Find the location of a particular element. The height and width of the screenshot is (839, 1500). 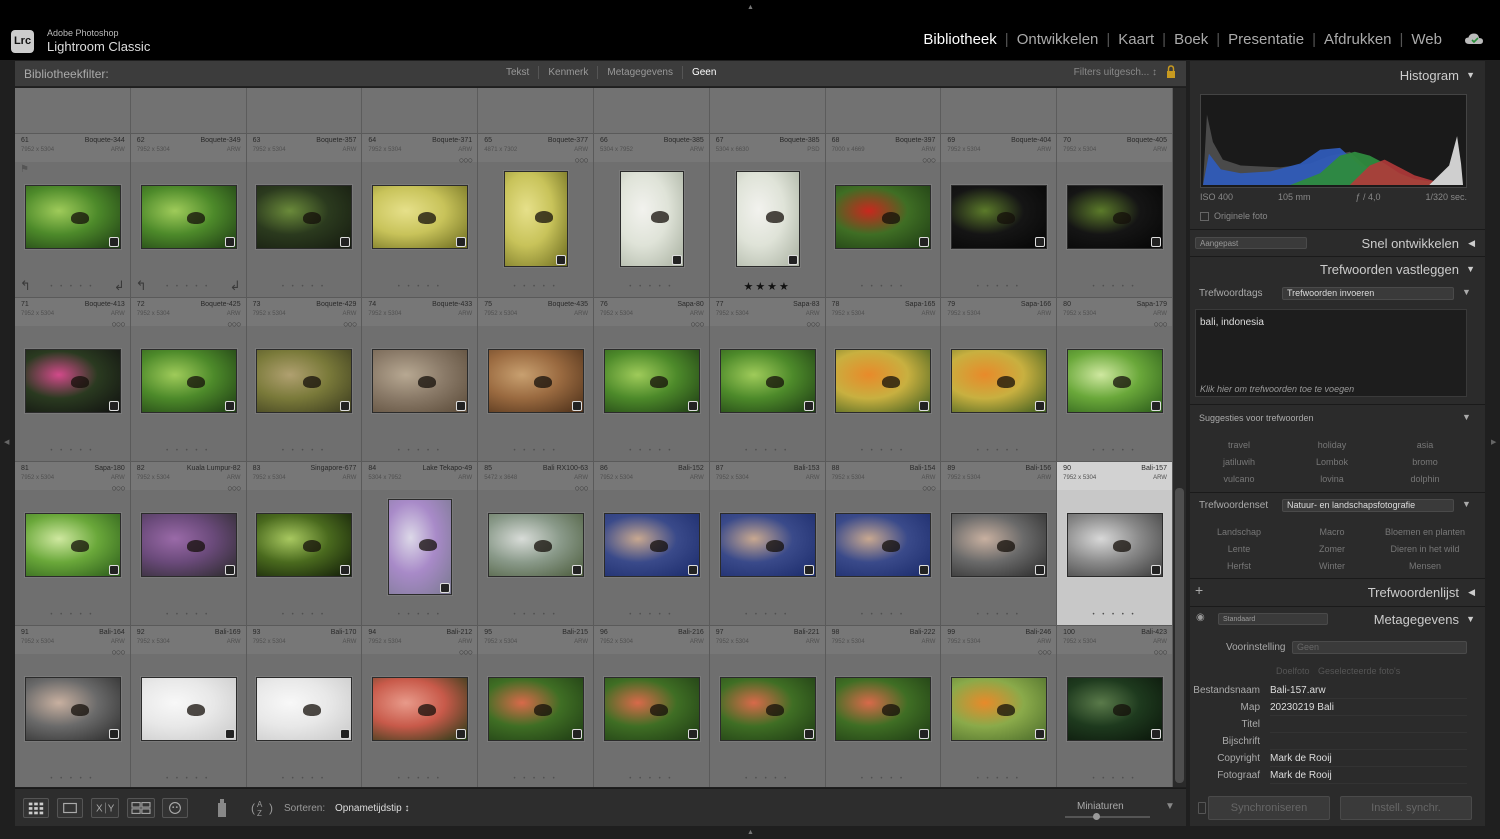

keyword-suggestion: bromo is located at coordinates (1425, 462).